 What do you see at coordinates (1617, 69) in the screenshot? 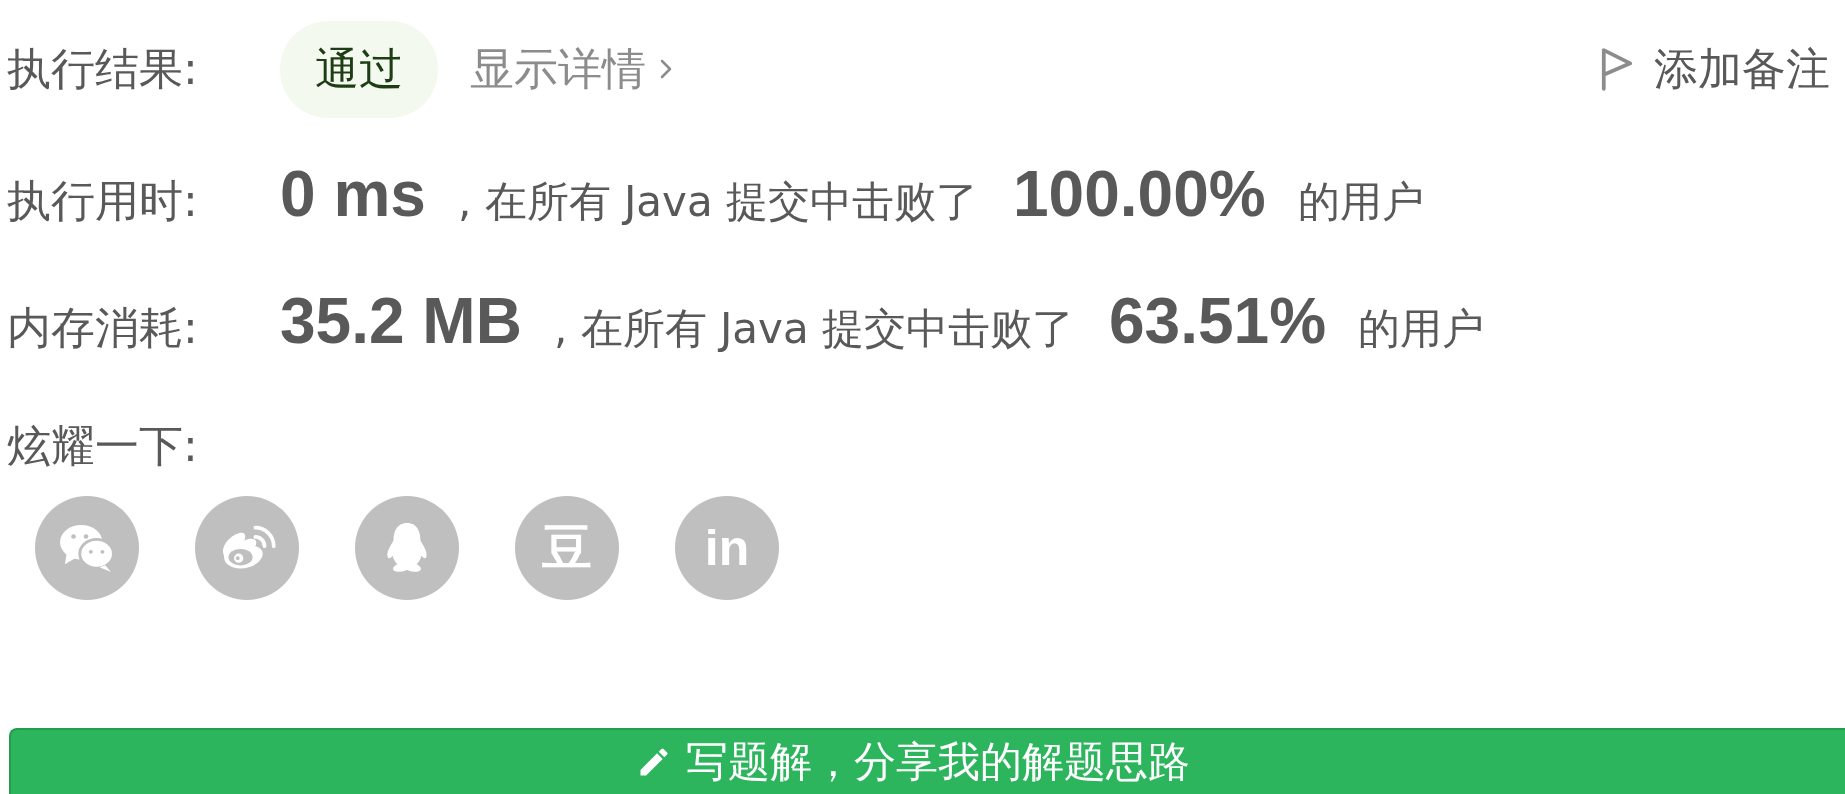
I see `flag-icon` at bounding box center [1617, 69].